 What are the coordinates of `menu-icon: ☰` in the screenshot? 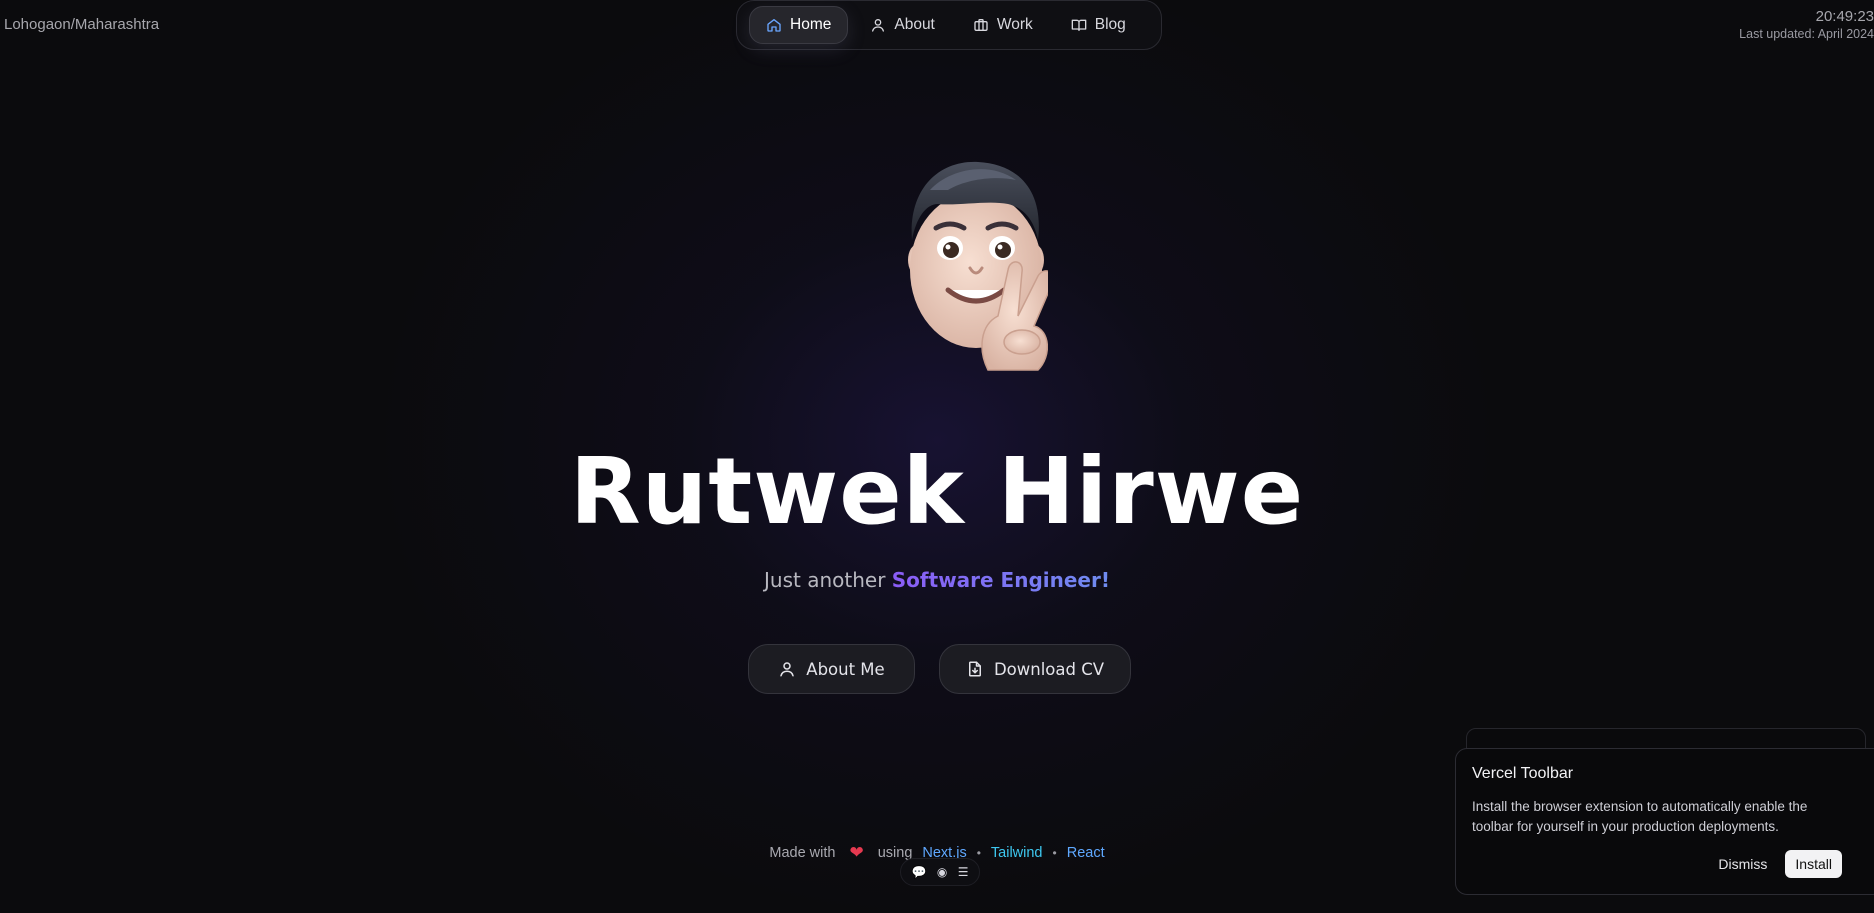 It's located at (963, 872).